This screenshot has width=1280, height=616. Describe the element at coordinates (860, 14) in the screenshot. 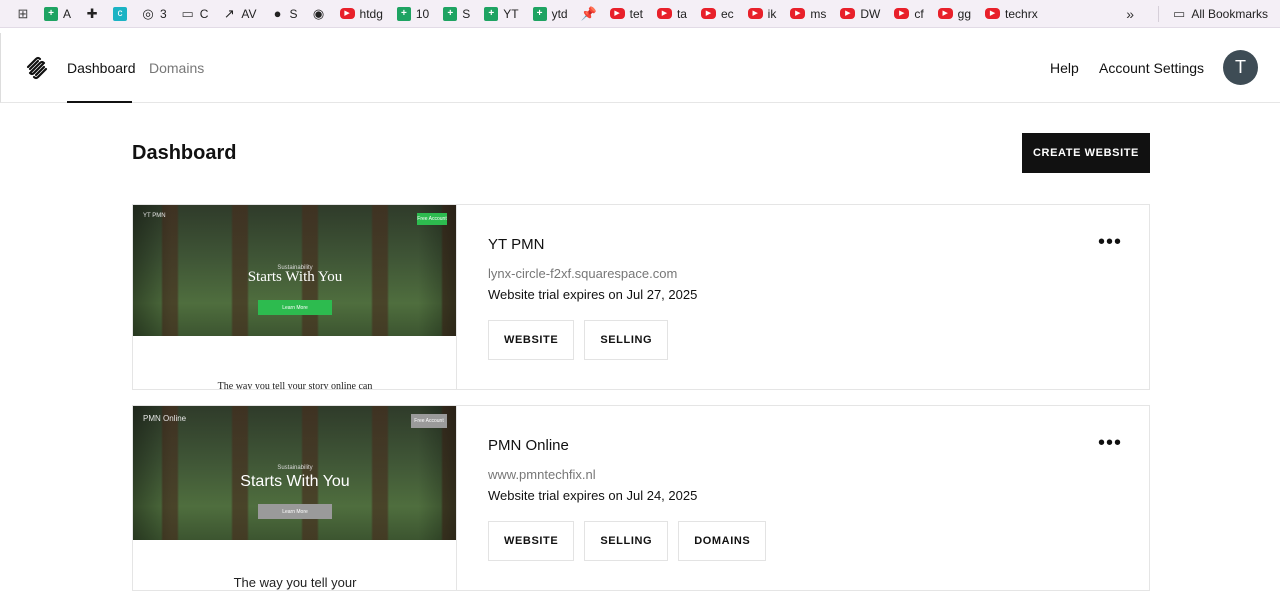

I see `bookmark-dw: ▶ DW` at that location.